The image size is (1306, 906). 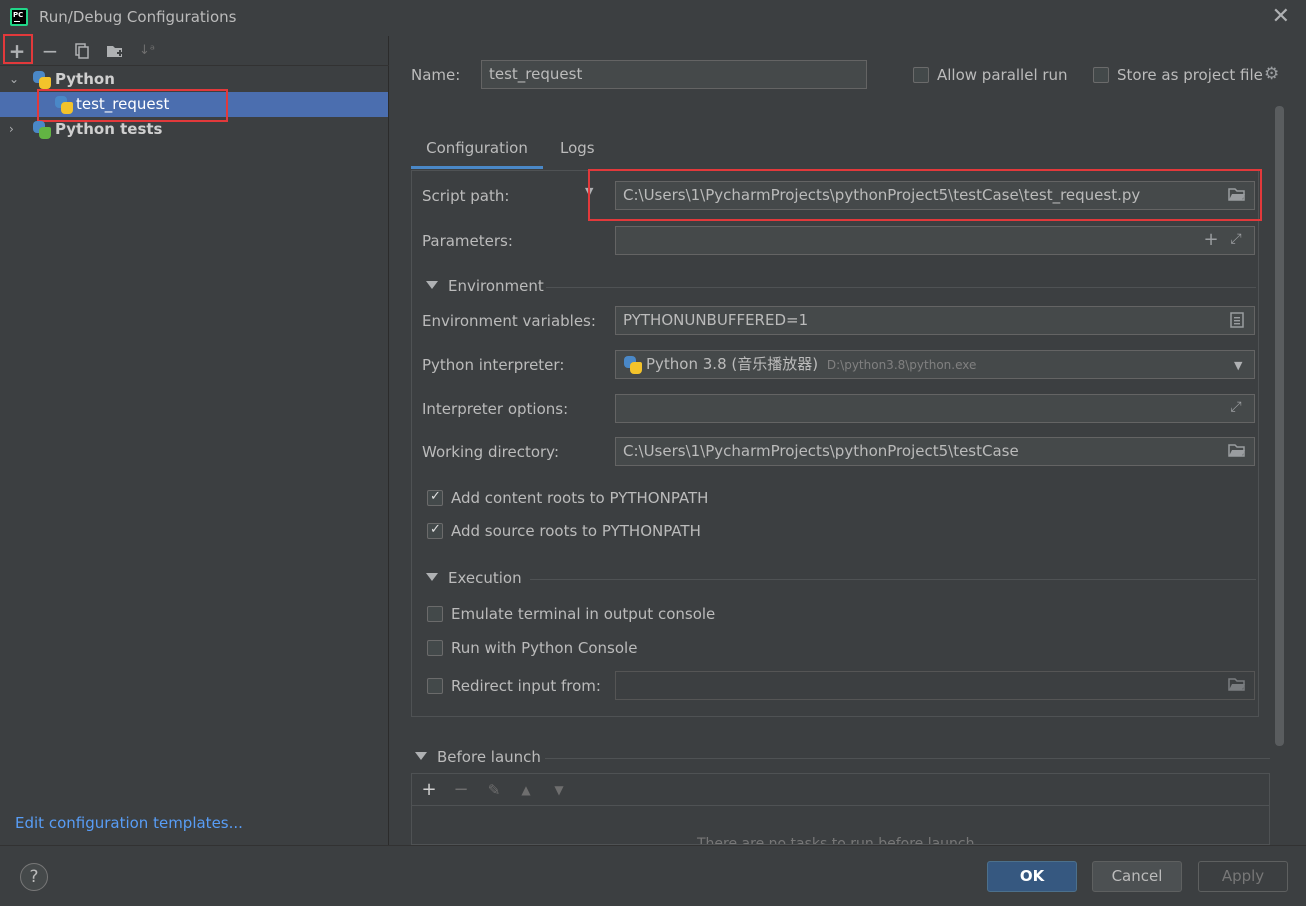 What do you see at coordinates (559, 790) in the screenshot?
I see `move-down-icon: ▼` at bounding box center [559, 790].